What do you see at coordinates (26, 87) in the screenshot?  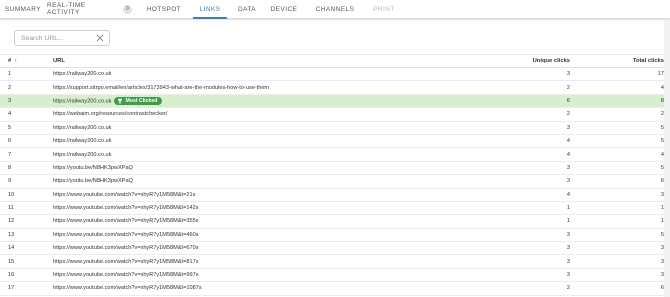 I see `row-number: 2` at bounding box center [26, 87].